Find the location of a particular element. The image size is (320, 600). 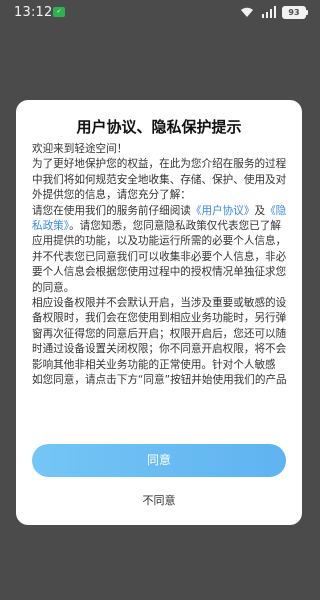

battery-level: 93 is located at coordinates (294, 12).